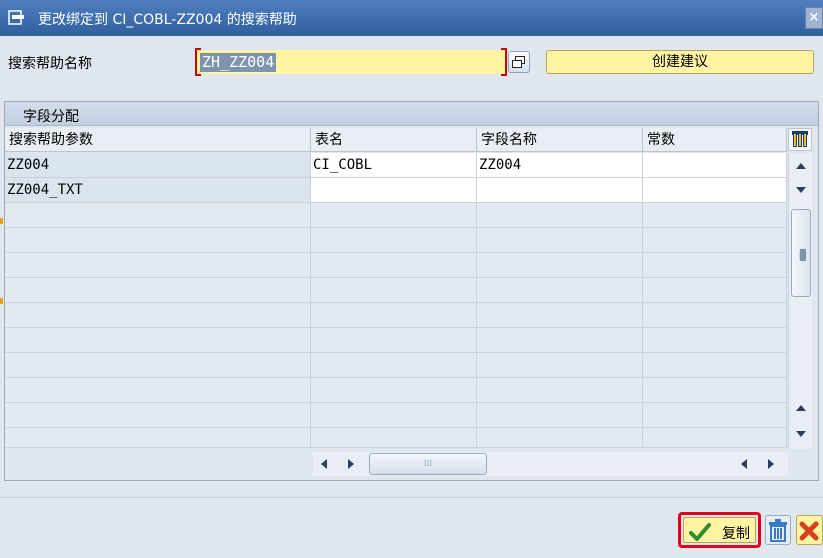 The image size is (823, 558). I want to click on cell-table-name: CI_COBL, so click(394, 165).